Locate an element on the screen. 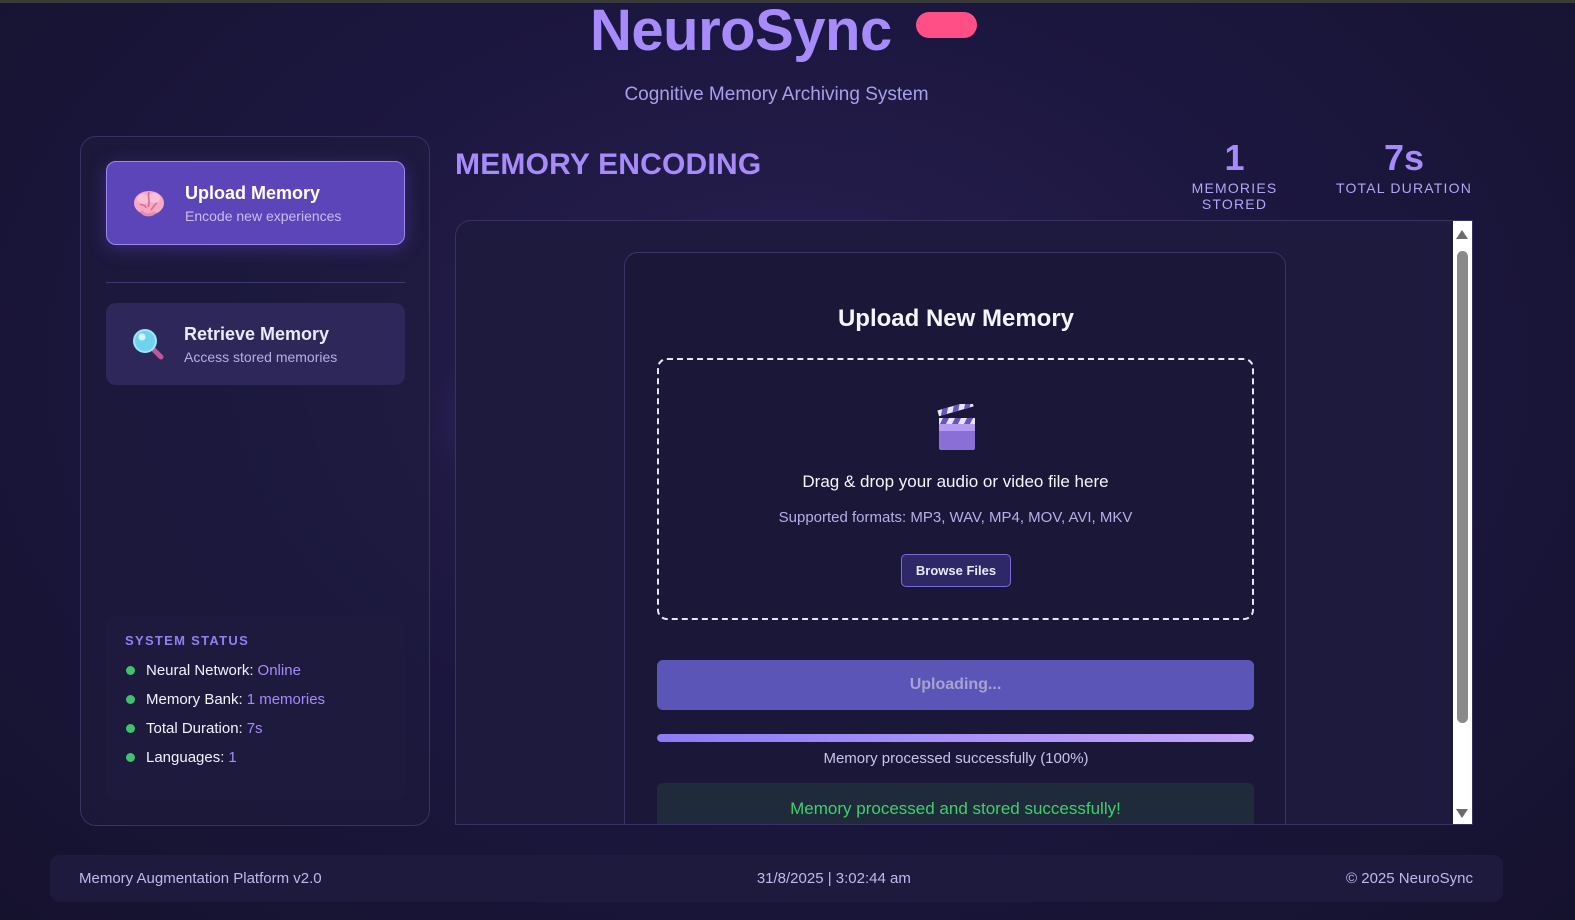  progress-text: Memory processed successfully (100%) is located at coordinates (956, 758).